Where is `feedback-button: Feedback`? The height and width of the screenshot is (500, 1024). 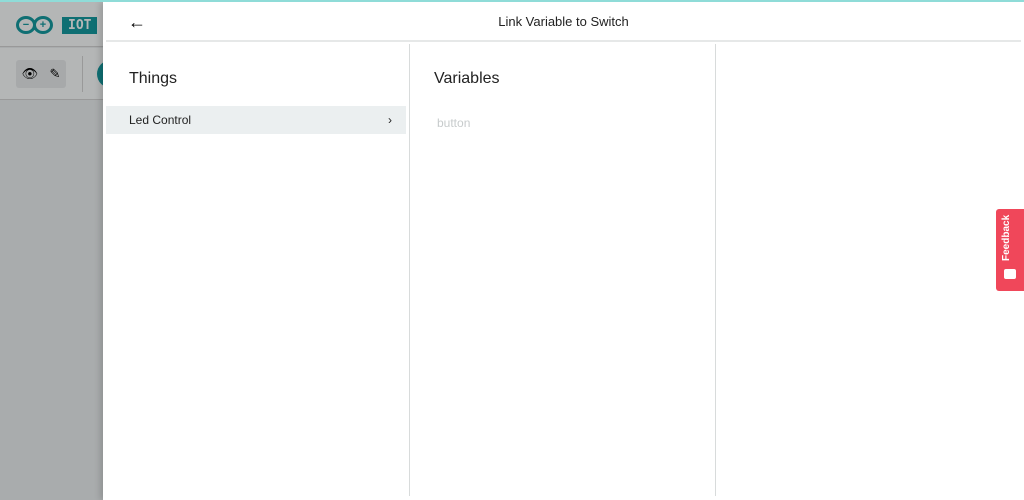
feedback-button: Feedback is located at coordinates (1010, 250).